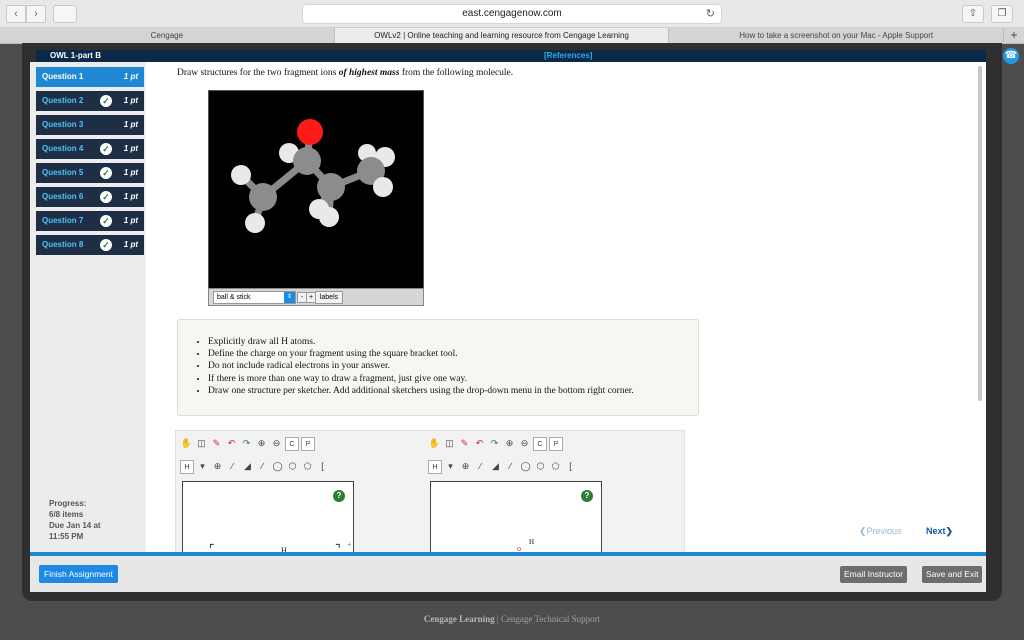 The image size is (1024, 640). I want to click on footer-support-link: Cengage Technical Support, so click(550, 619).